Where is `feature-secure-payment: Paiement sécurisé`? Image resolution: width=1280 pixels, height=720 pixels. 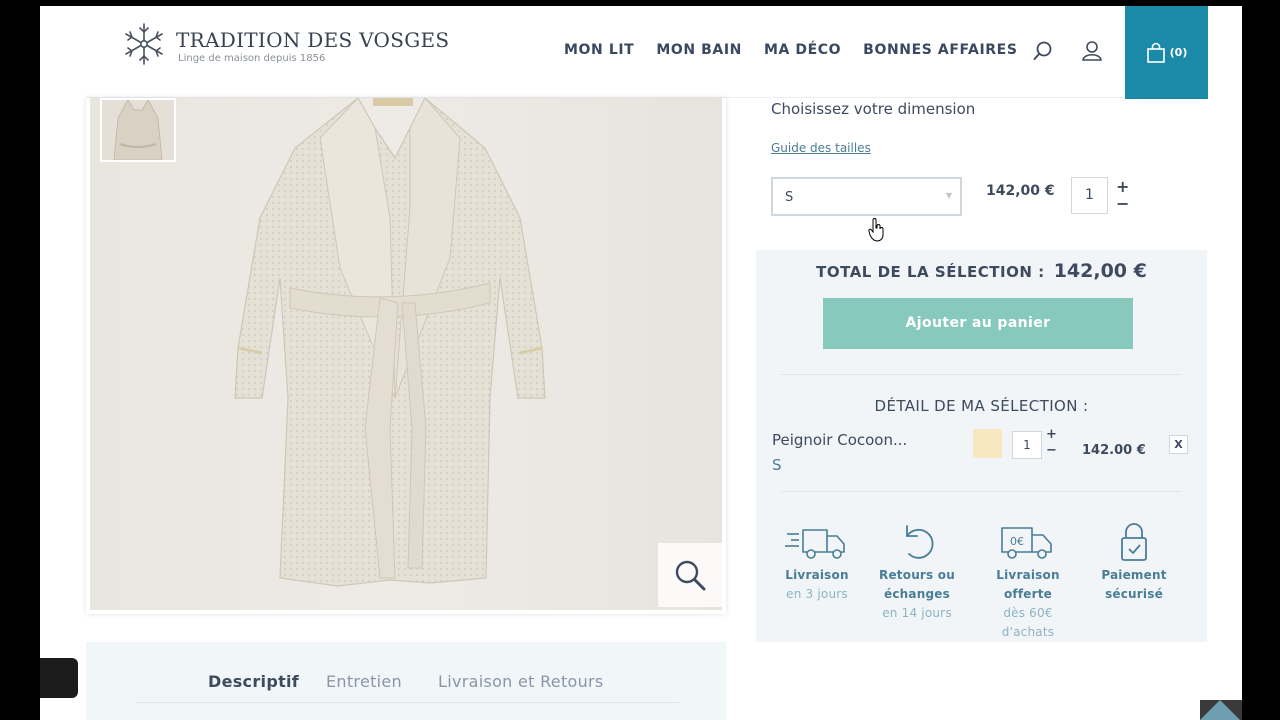 feature-secure-payment: Paiement sécurisé is located at coordinates (1134, 563).